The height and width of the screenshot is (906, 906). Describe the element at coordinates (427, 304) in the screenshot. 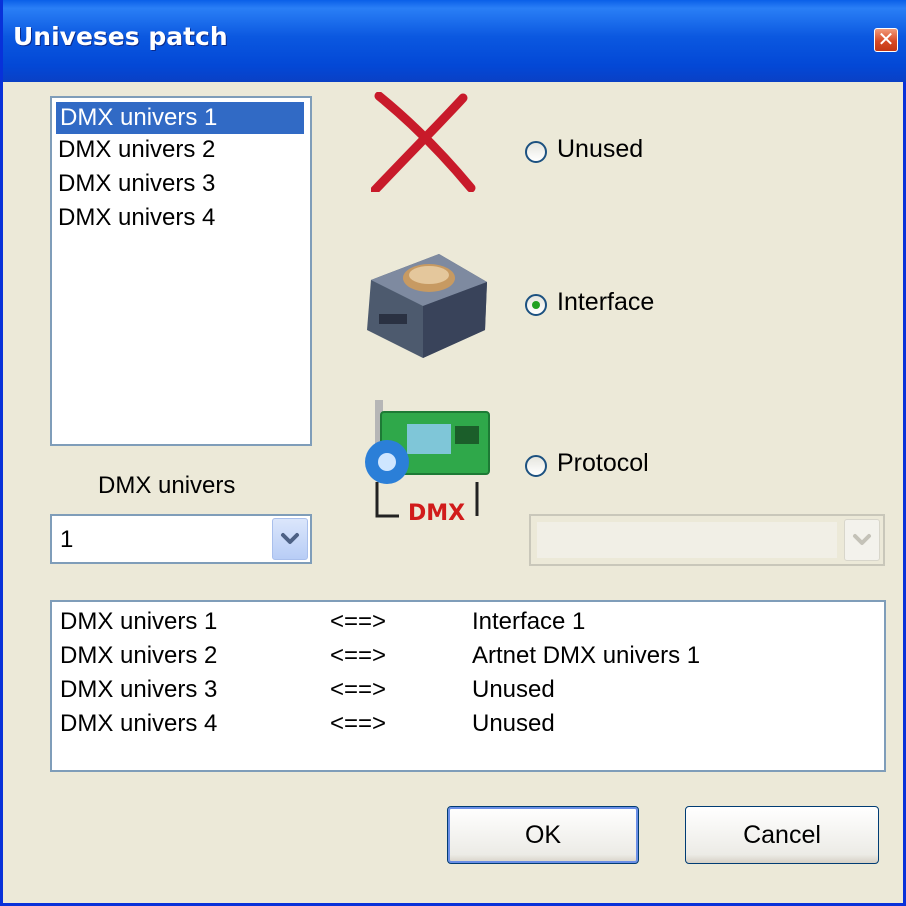

I see `usb-dmx-interface-icon` at that location.